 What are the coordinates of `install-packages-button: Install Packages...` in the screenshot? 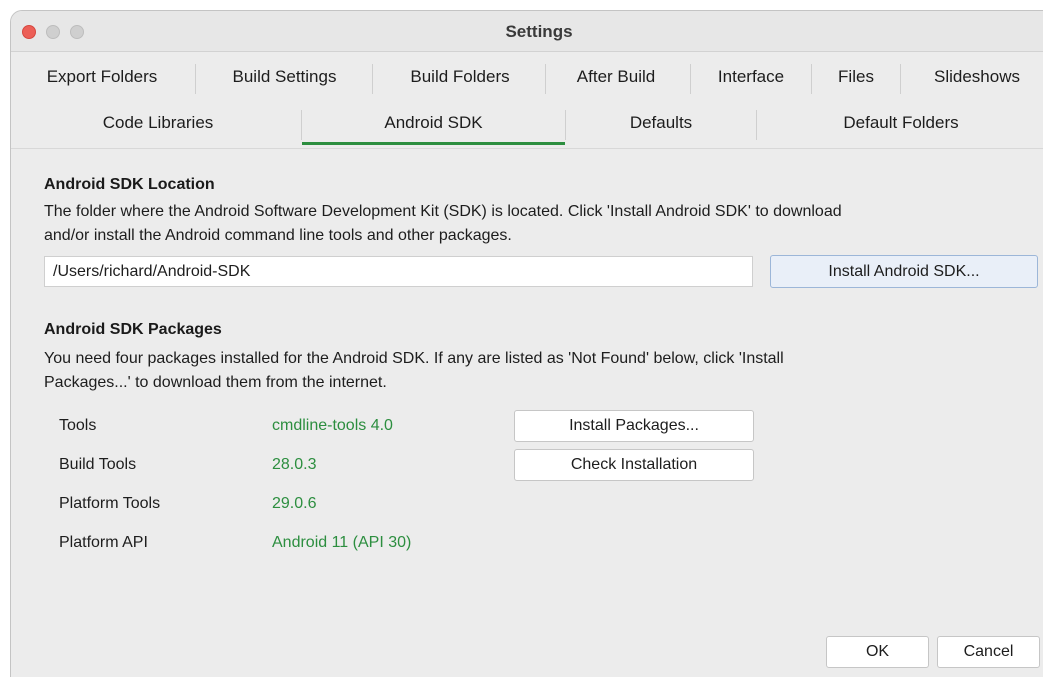 It's located at (634, 426).